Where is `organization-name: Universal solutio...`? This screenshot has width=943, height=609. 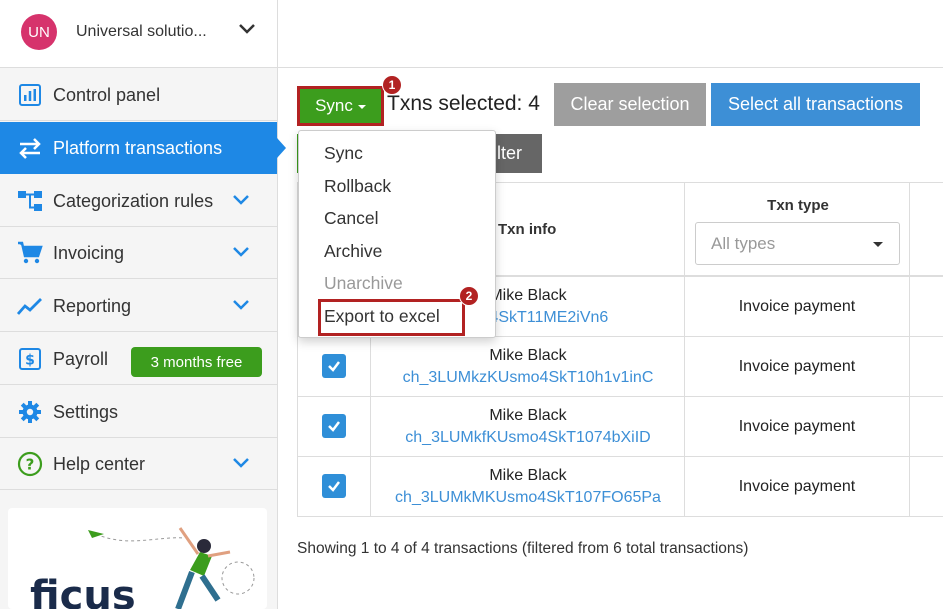 organization-name: Universal solutio... is located at coordinates (141, 31).